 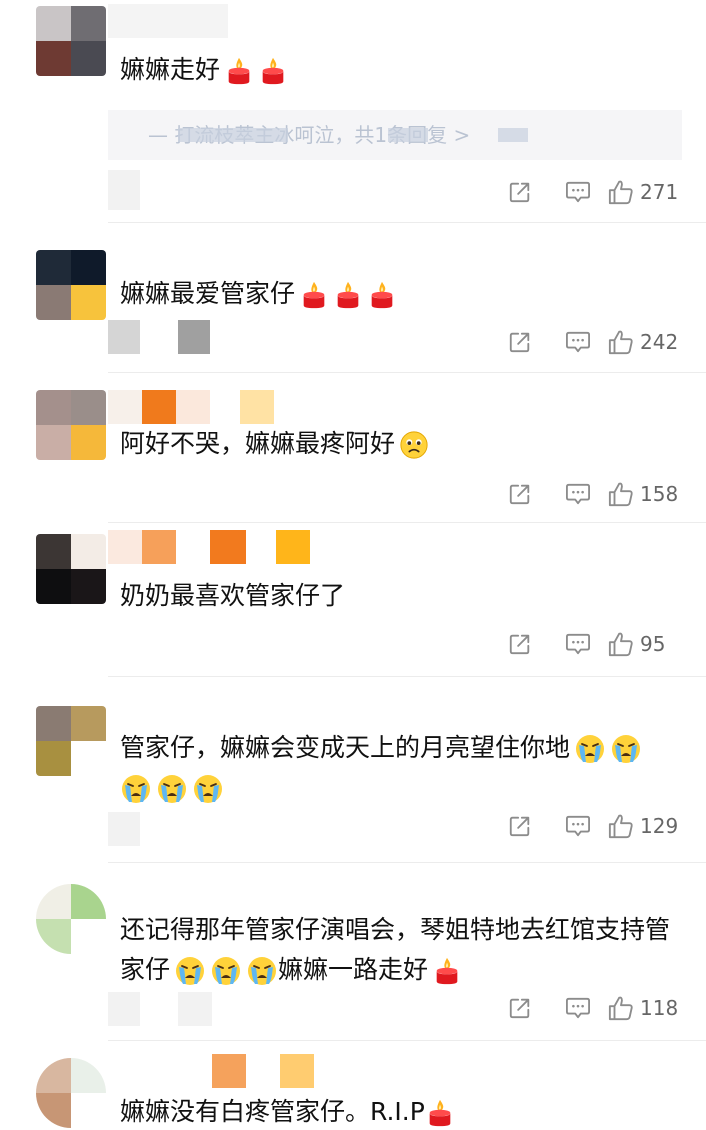 What do you see at coordinates (233, 595) in the screenshot?
I see `comment-text: 奶奶最喜欢管家仔了` at bounding box center [233, 595].